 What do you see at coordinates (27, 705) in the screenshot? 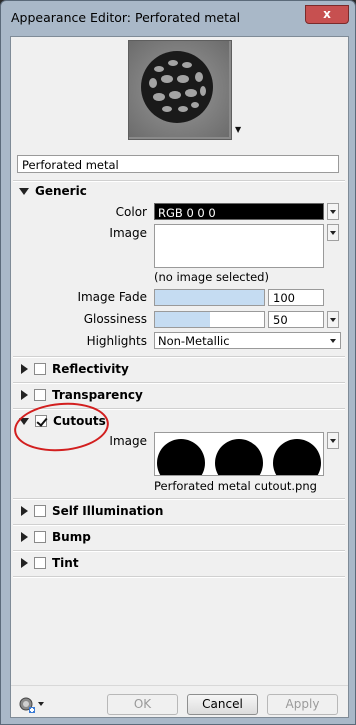
I see `add-appearance-icon` at bounding box center [27, 705].